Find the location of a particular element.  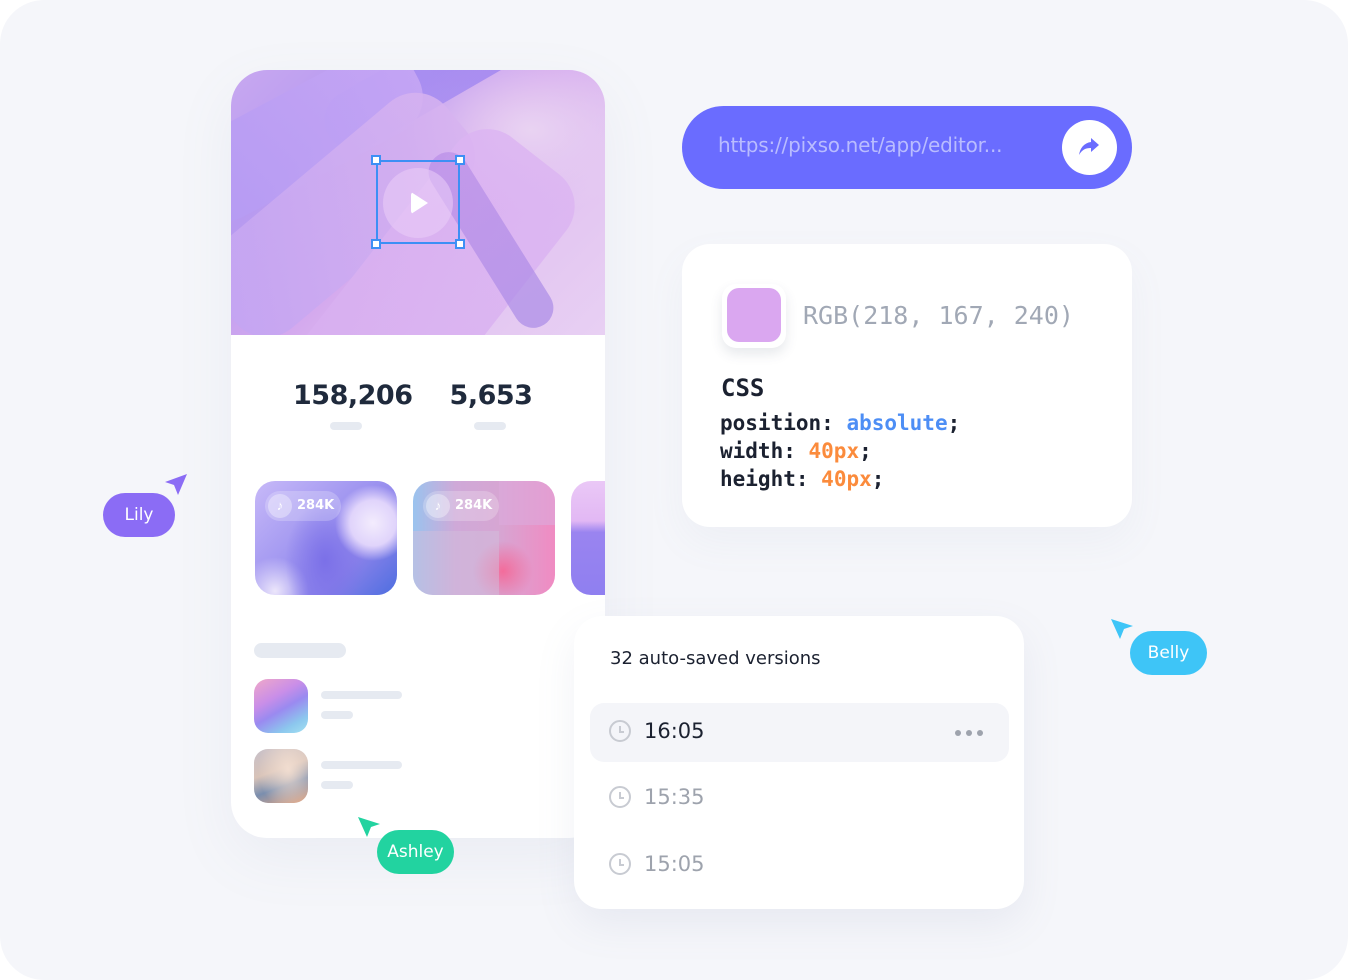

css-property-line: width: 40px; is located at coordinates (796, 451).